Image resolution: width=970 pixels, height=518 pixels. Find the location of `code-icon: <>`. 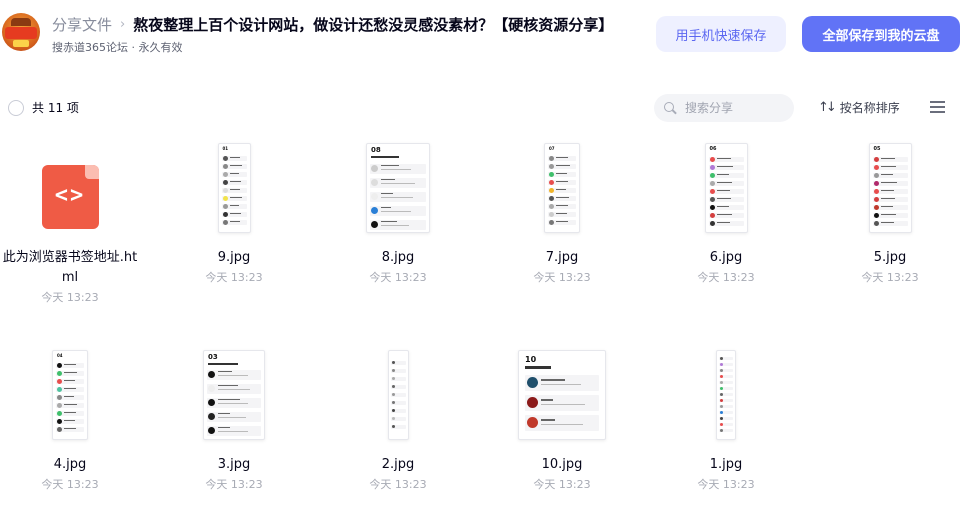

code-icon: <> is located at coordinates (70, 197).